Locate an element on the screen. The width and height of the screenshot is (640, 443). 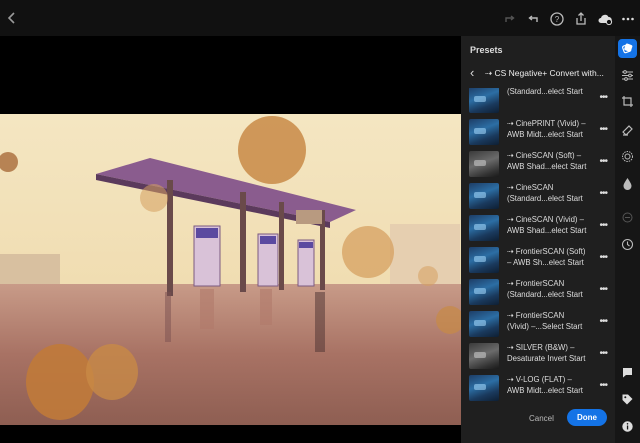
cloud-sync-icon is located at coordinates (605, 19).